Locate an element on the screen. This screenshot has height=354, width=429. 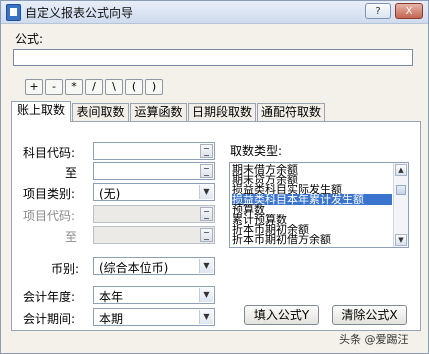
operator-divide-button: / is located at coordinates (94, 87).